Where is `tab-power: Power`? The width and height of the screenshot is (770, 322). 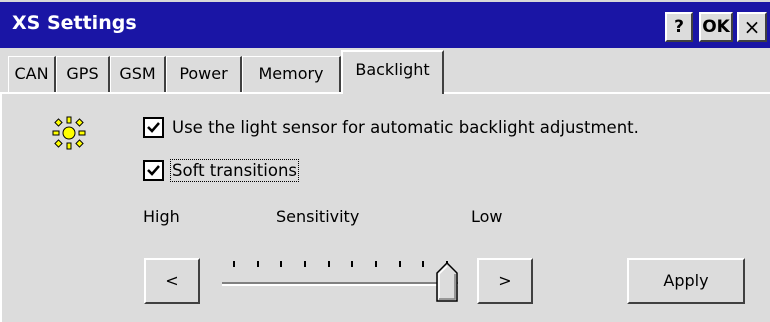
tab-power: Power is located at coordinates (204, 74).